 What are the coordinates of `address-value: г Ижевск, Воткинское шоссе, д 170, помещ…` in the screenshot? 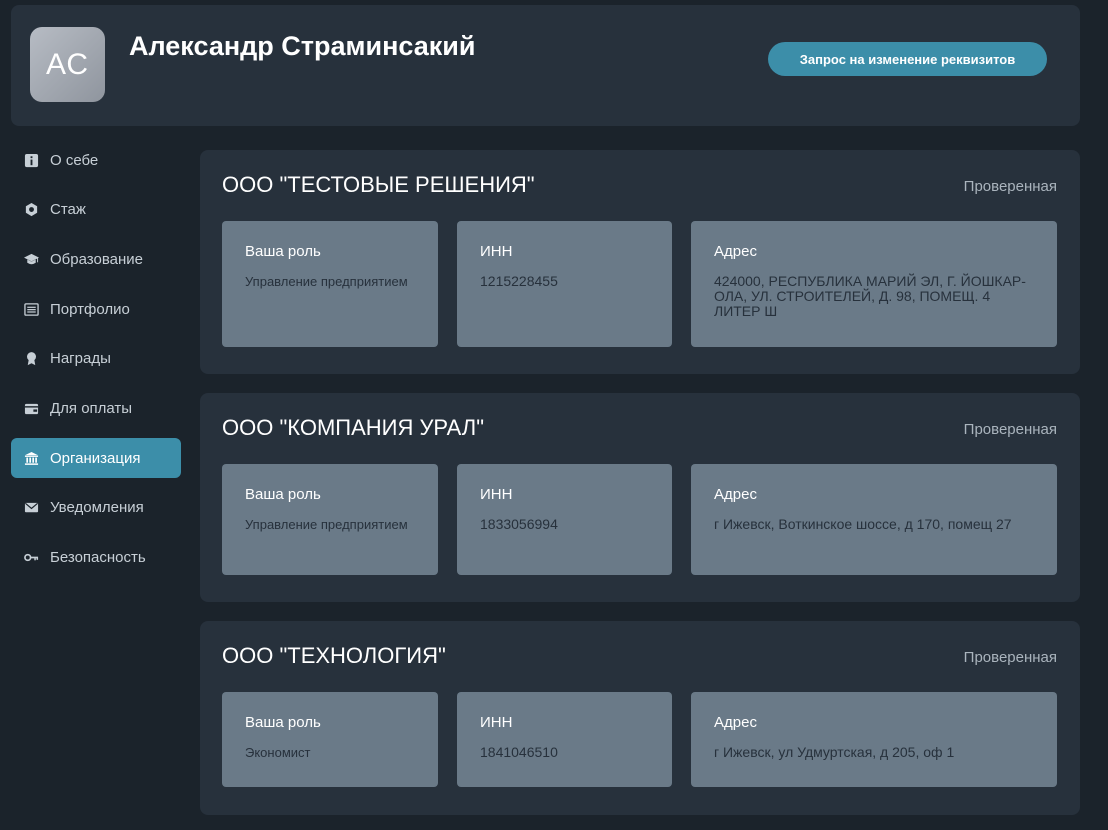 It's located at (863, 524).